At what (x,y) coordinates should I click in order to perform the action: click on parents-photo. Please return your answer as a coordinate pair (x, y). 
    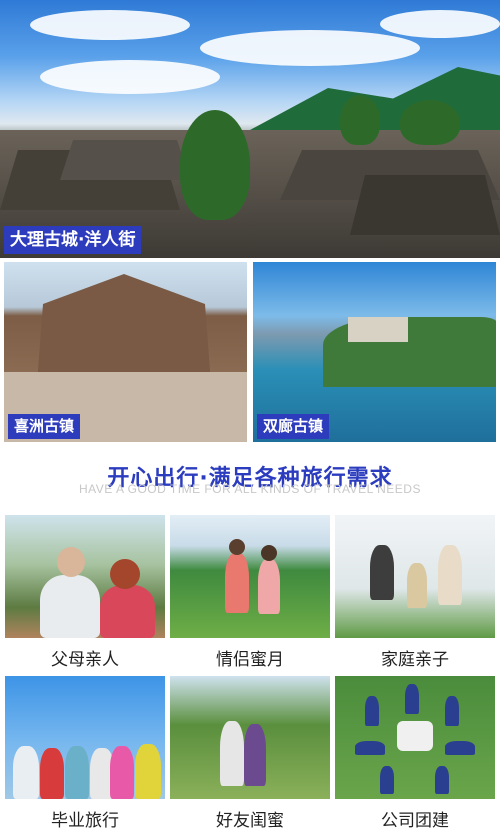
    Looking at the image, I should click on (85, 576).